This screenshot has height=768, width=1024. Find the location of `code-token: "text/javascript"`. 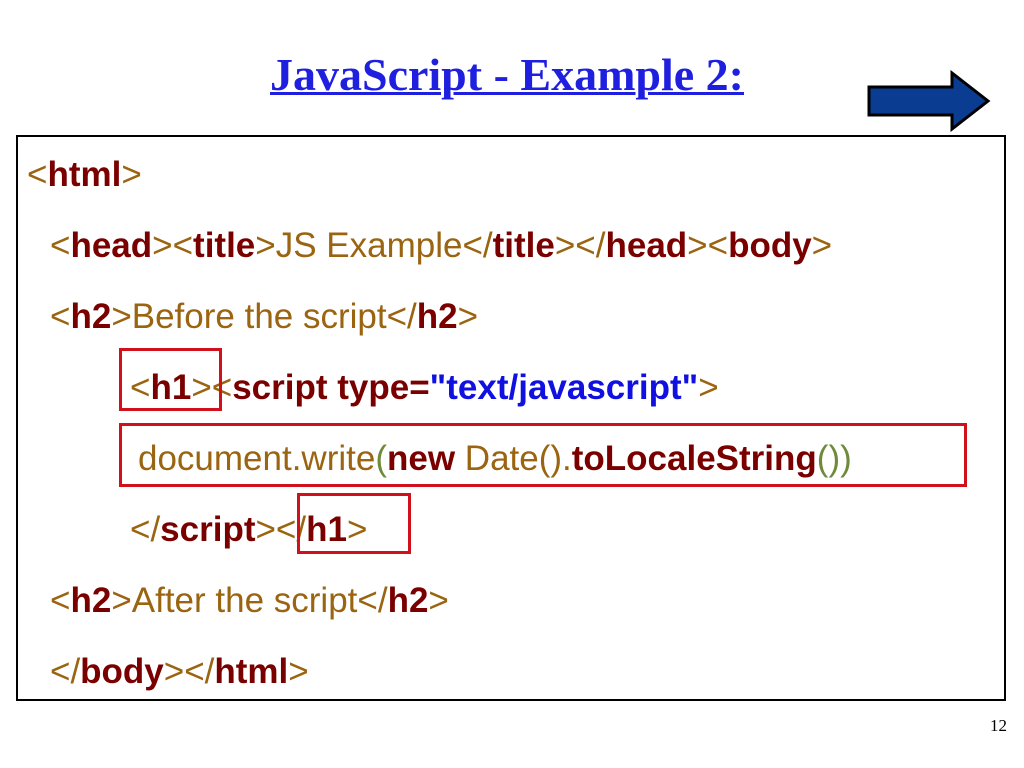

code-token: "text/javascript" is located at coordinates (564, 387).